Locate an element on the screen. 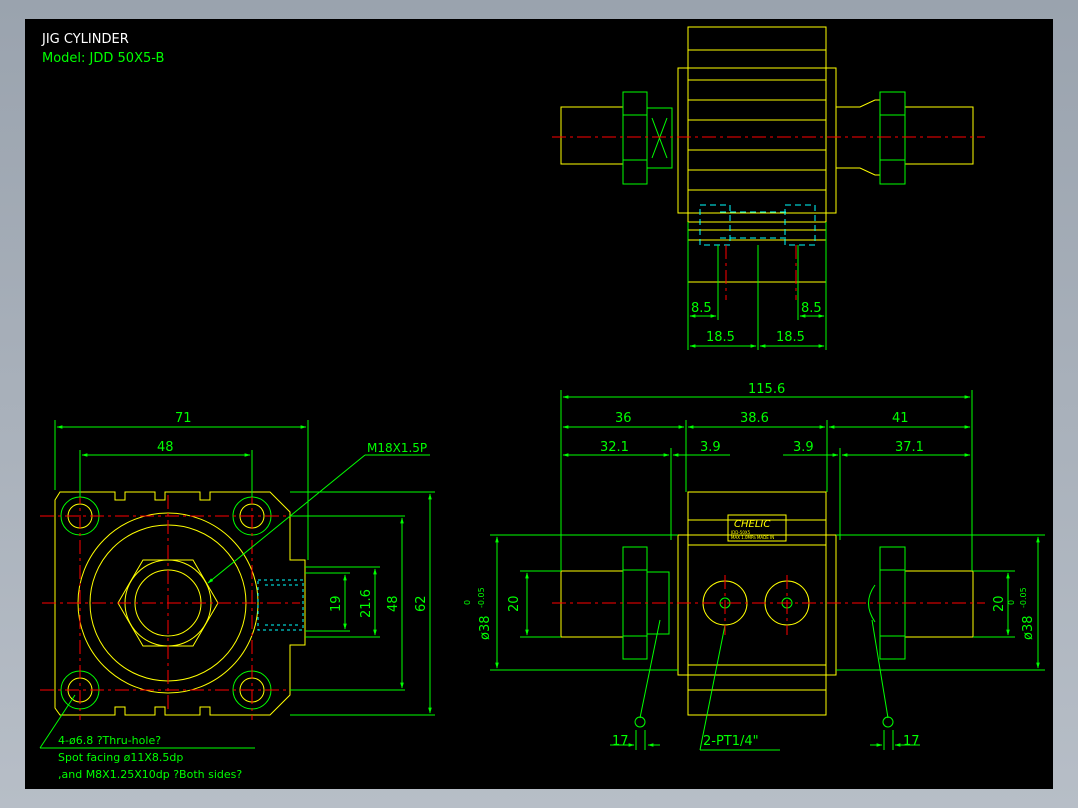  front-dim-37-1: 37.1 is located at coordinates (909, 447).